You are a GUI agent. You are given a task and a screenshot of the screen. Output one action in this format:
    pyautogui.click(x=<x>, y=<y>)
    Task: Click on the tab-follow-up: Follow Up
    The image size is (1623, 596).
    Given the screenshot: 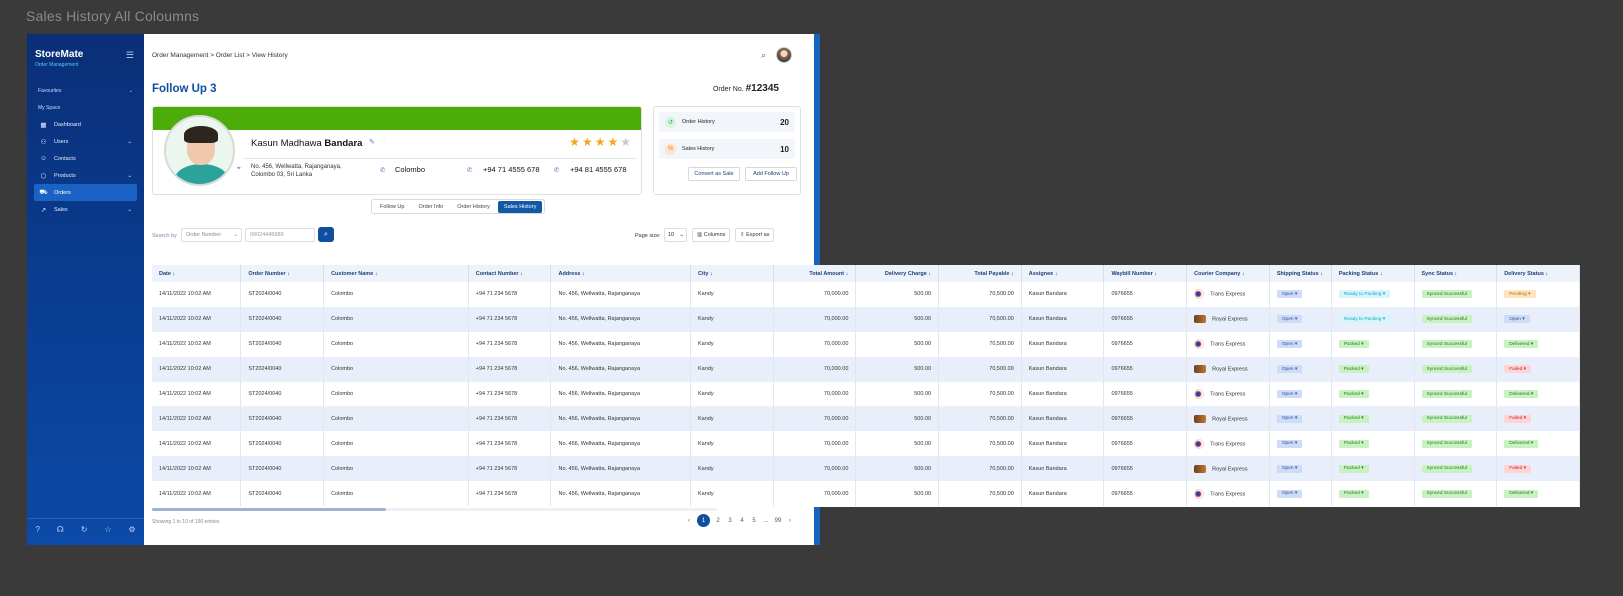 What is the action you would take?
    pyautogui.click(x=392, y=207)
    